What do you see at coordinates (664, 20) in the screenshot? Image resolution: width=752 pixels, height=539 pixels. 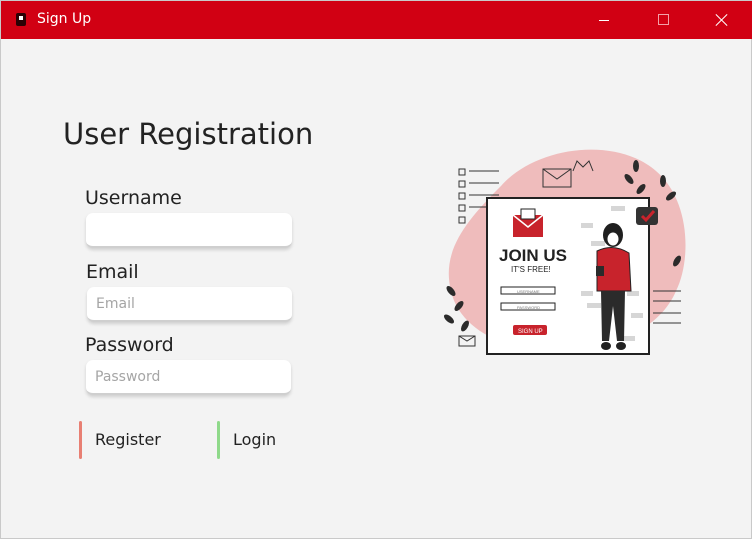 I see `maximize-button` at bounding box center [664, 20].